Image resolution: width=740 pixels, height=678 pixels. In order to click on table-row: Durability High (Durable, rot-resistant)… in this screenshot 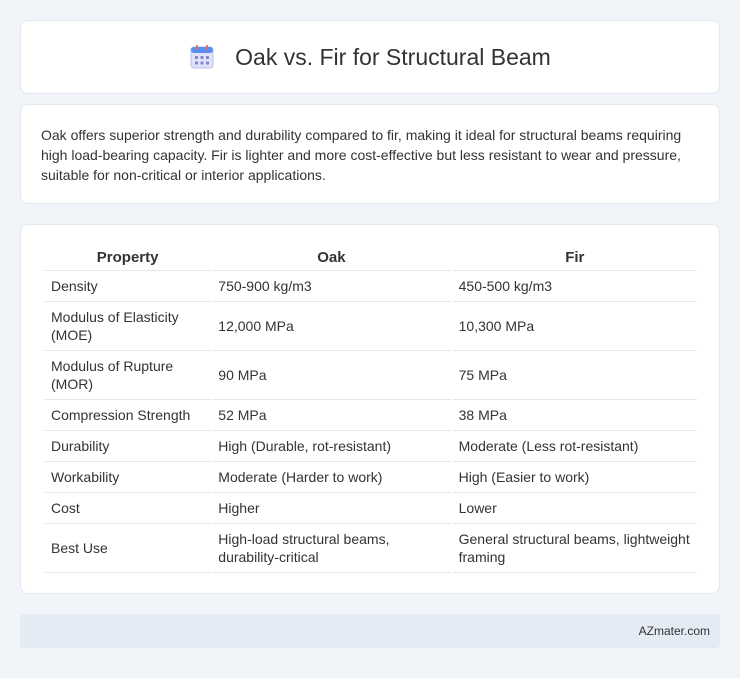, I will do `click(371, 446)`.